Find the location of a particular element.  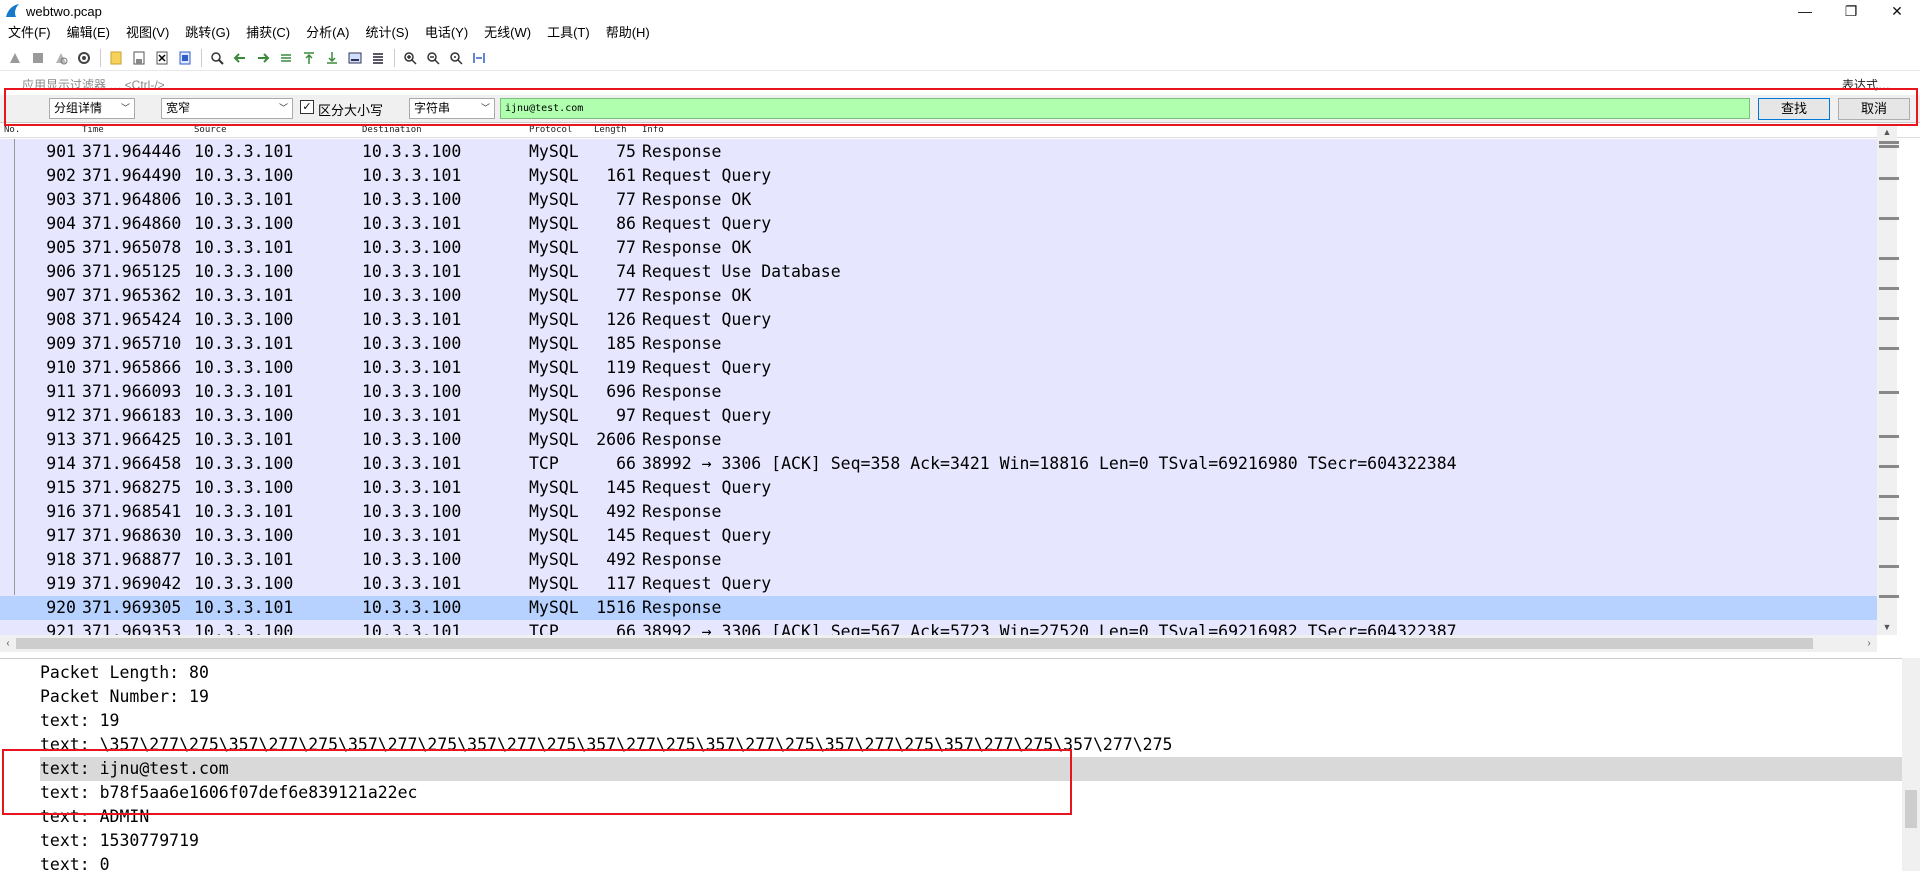

zoom-reset-icon is located at coordinates (455, 58).